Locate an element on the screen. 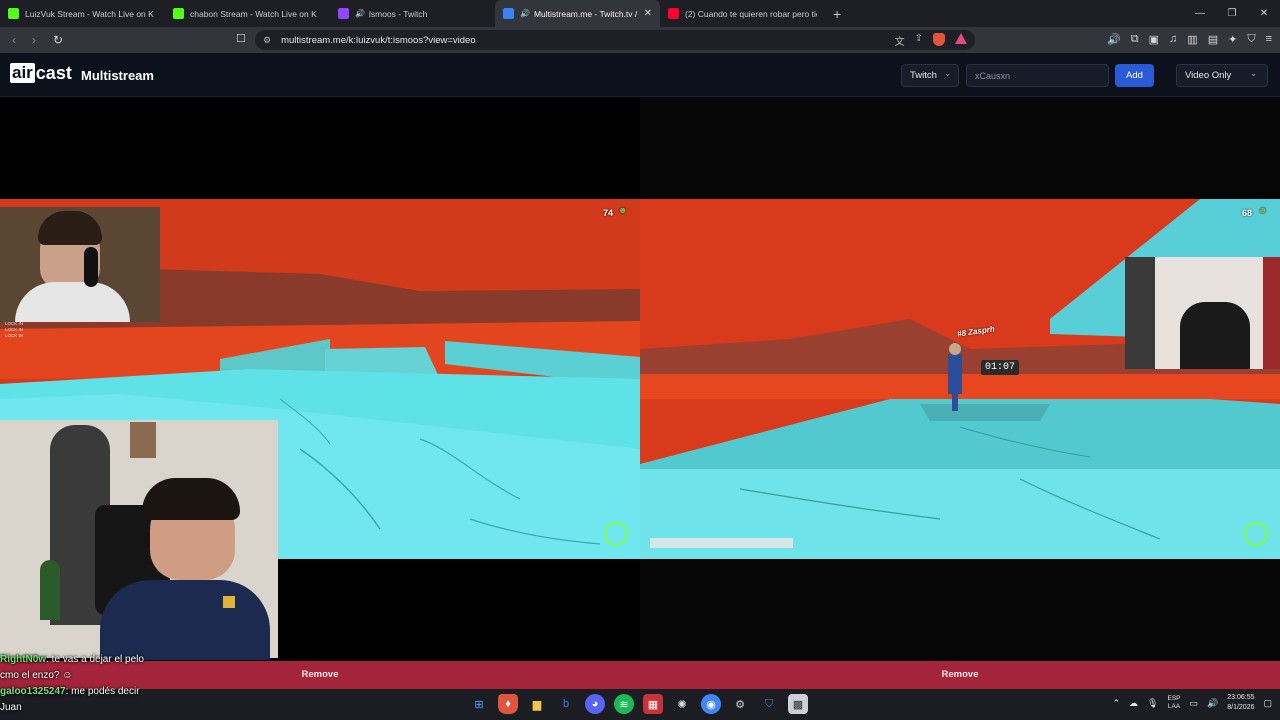 The height and width of the screenshot is (720, 1280). youtube-favicon-icon is located at coordinates (673, 13).